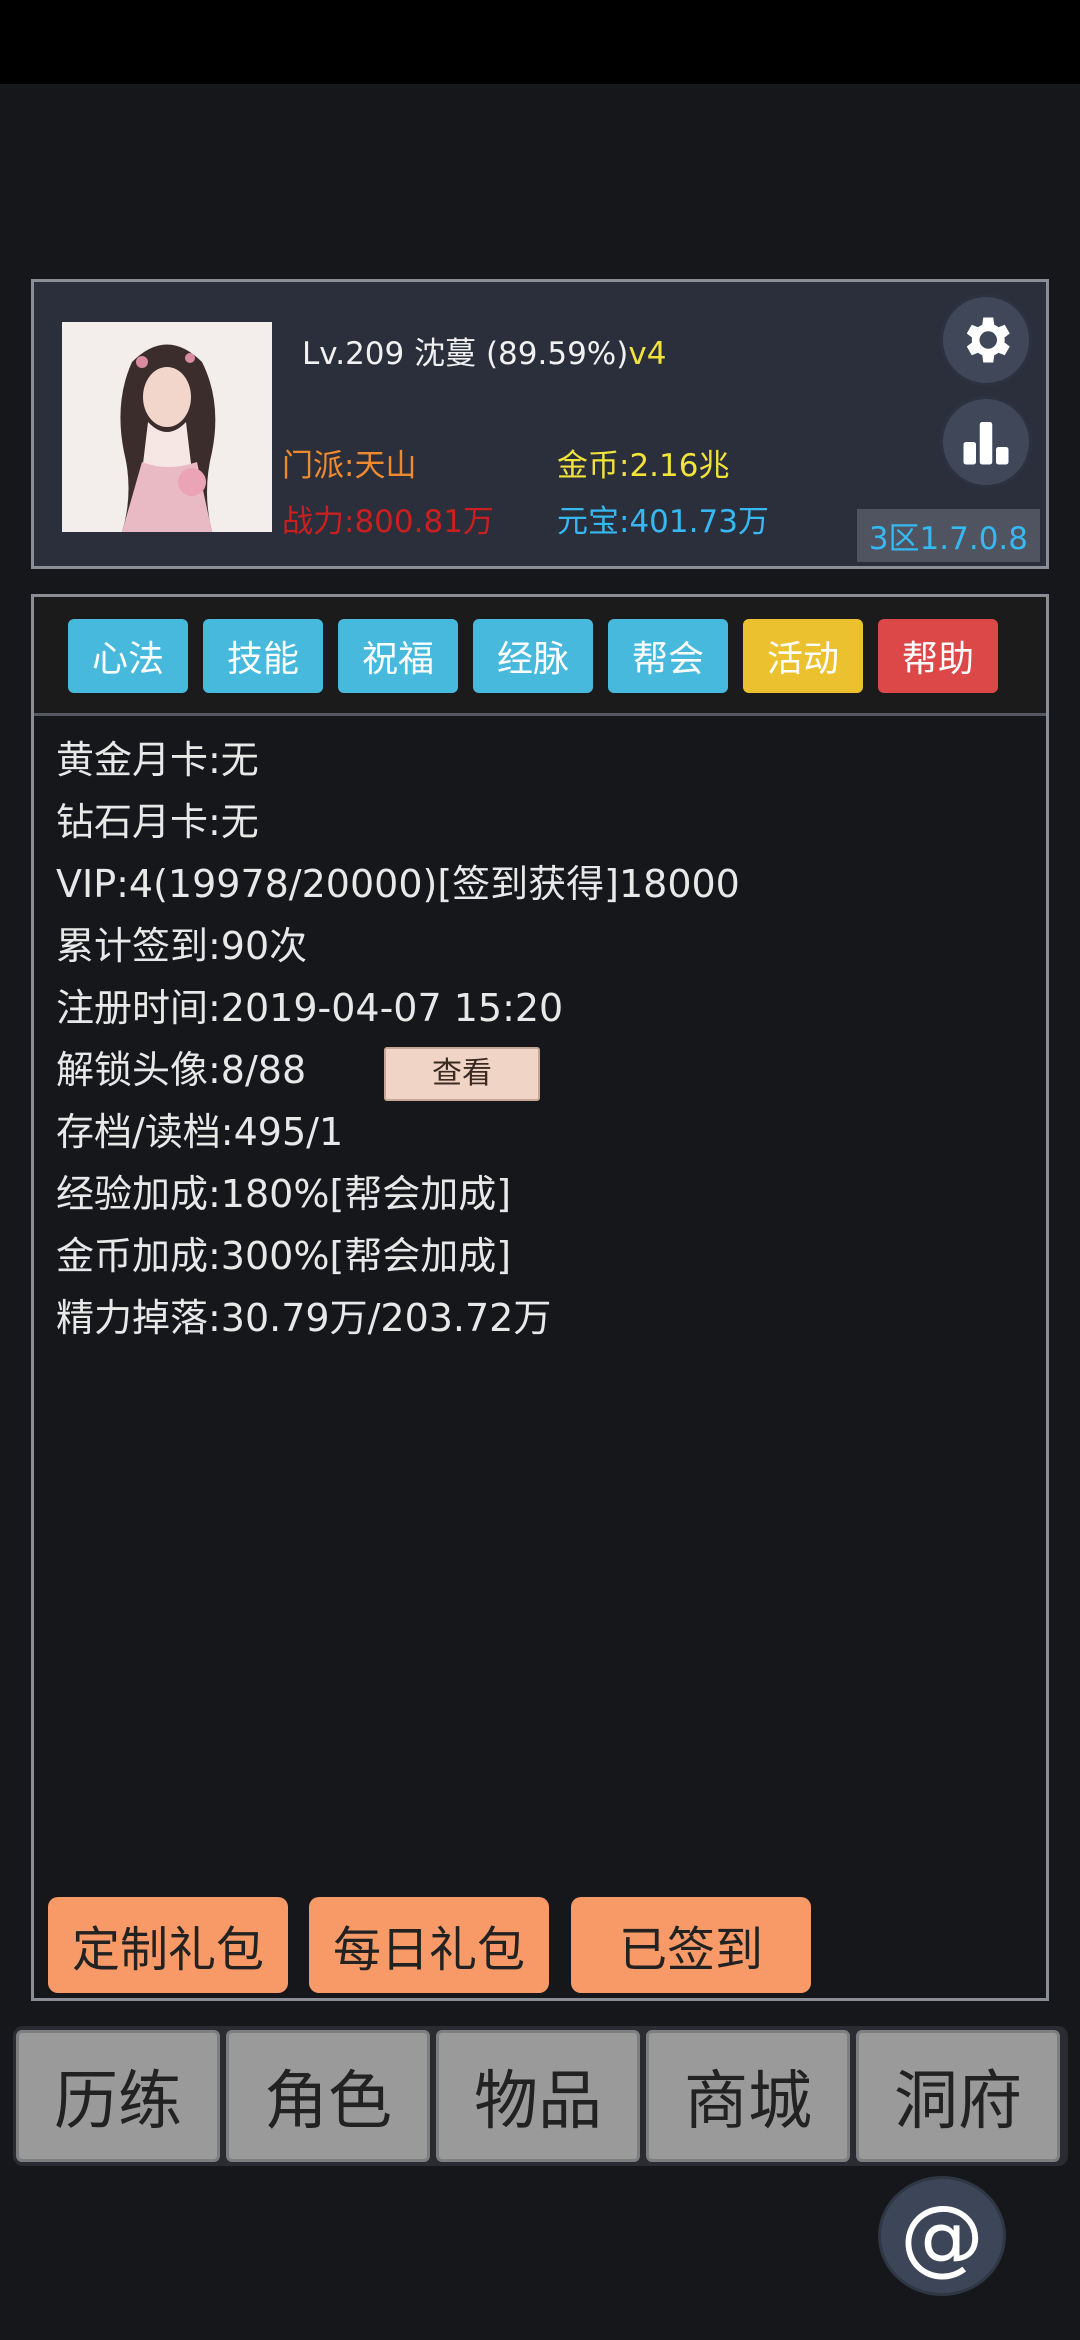 The image size is (1080, 2340). Describe the element at coordinates (557, 354) in the screenshot. I see `exp-percent: (89.59%)` at that location.